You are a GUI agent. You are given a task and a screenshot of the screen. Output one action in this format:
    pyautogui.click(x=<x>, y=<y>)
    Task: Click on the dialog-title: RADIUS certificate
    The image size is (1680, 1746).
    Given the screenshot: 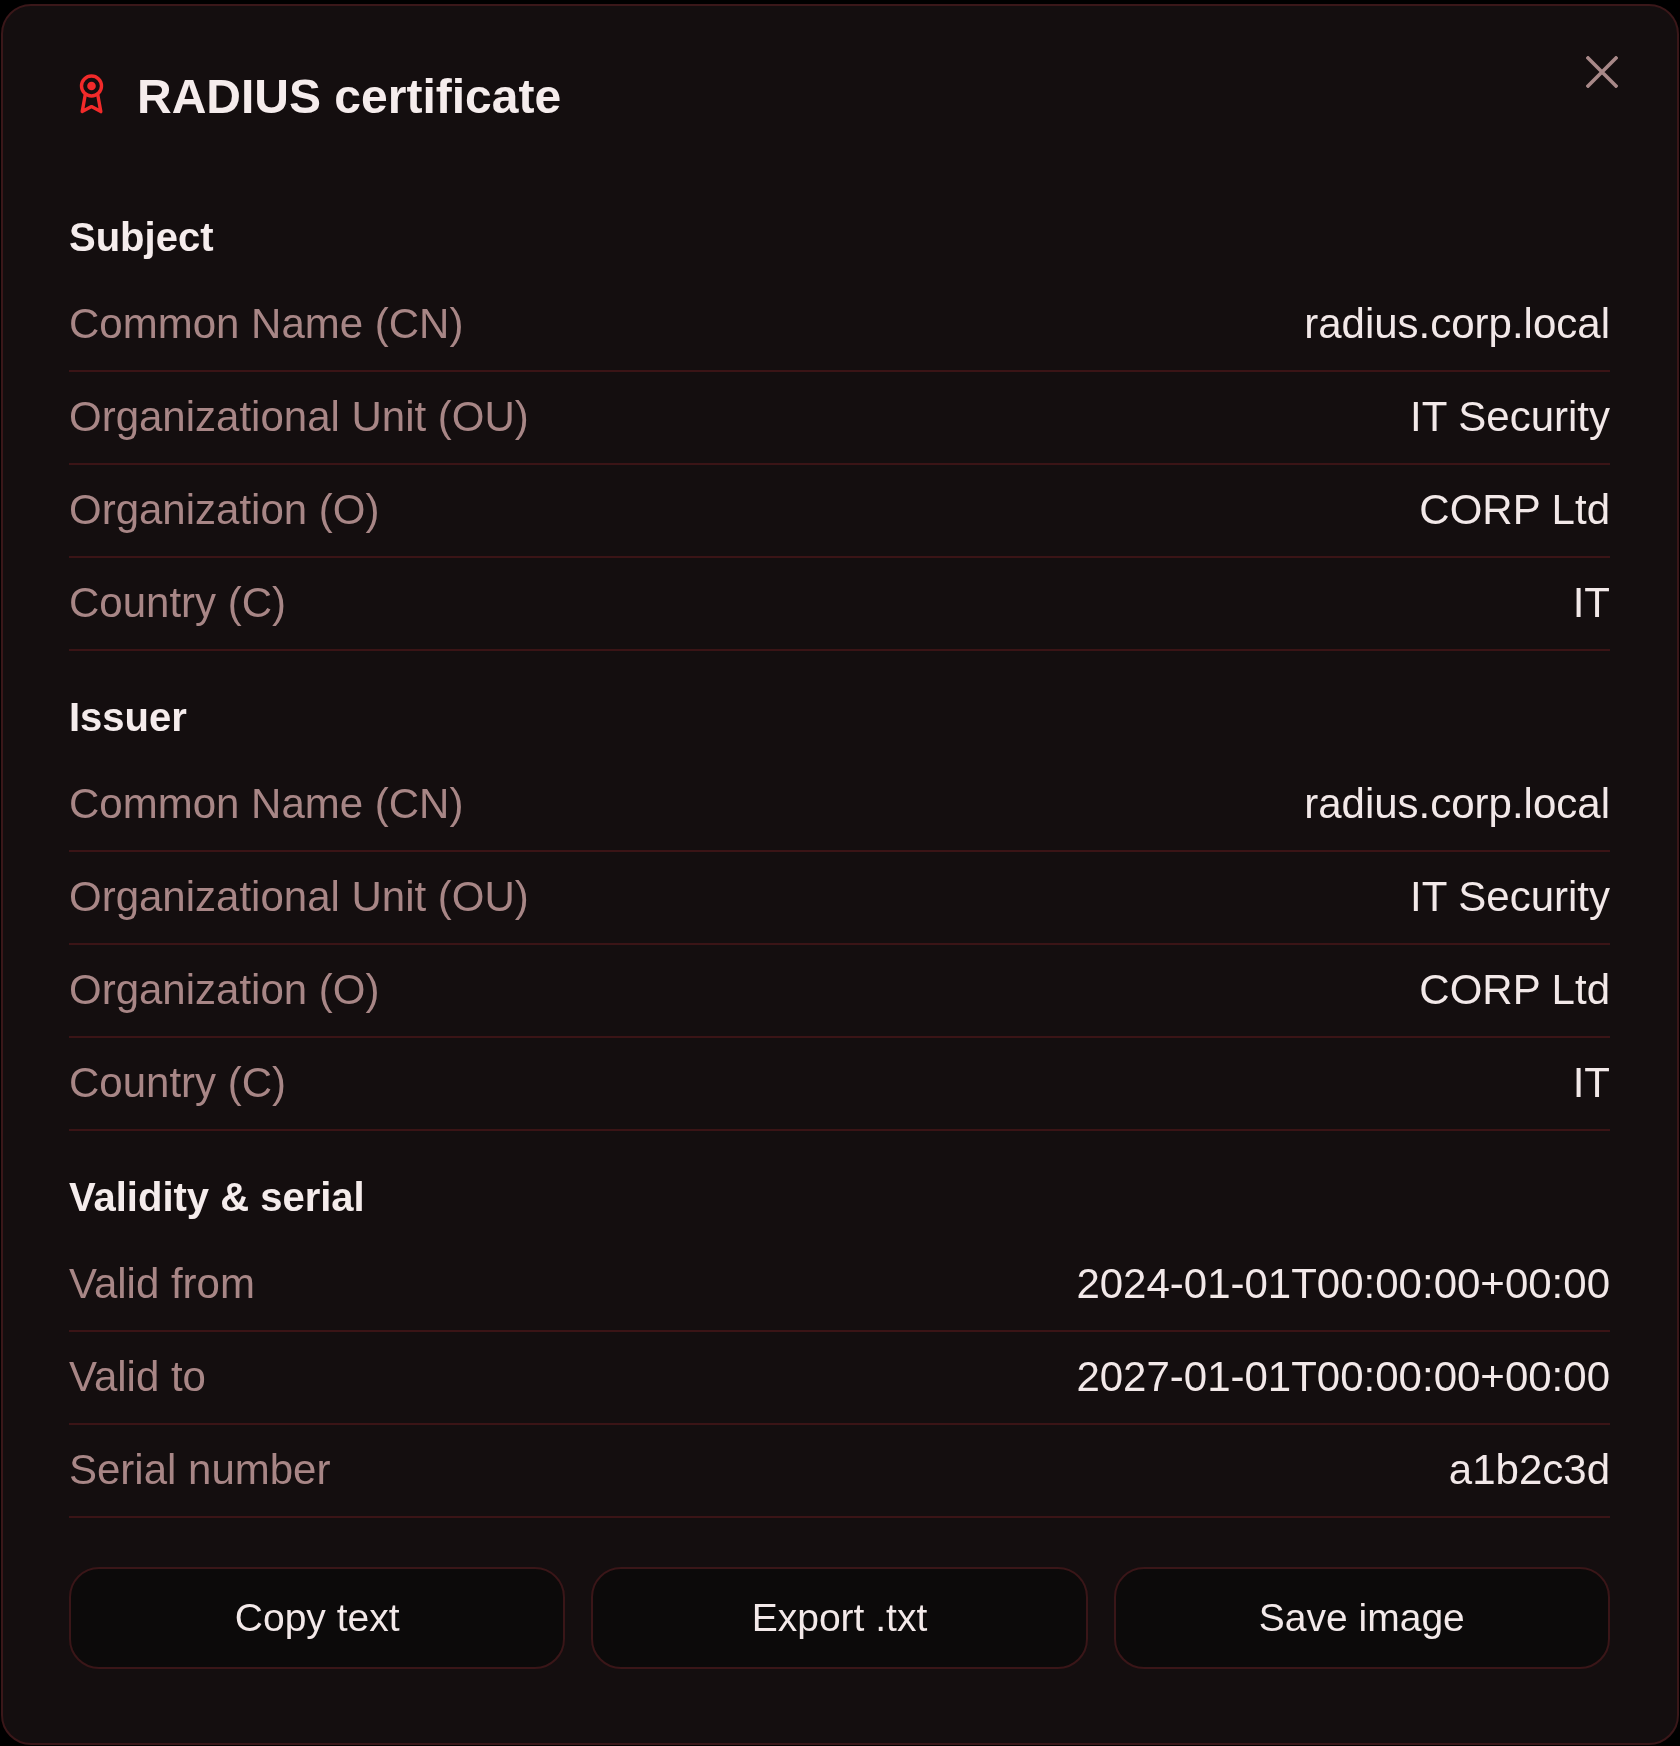 What is the action you would take?
    pyautogui.click(x=349, y=97)
    